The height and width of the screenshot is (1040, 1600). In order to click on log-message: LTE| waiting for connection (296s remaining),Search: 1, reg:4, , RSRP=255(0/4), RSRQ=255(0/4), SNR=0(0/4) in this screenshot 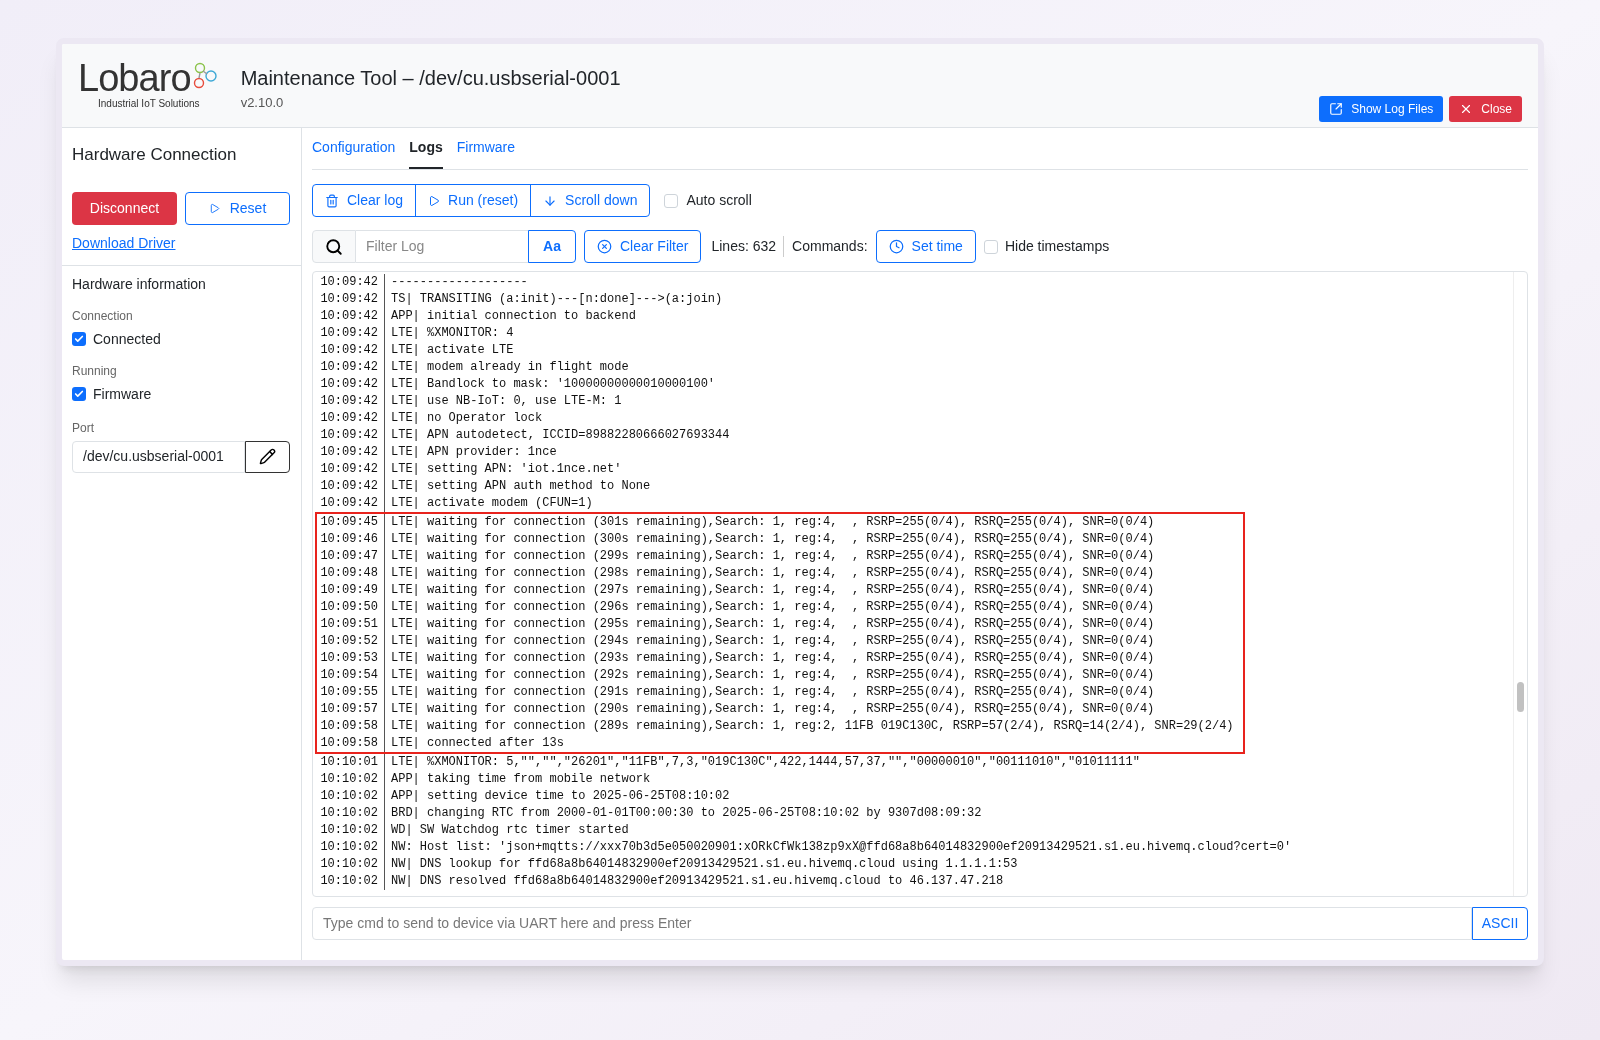, I will do `click(772, 607)`.